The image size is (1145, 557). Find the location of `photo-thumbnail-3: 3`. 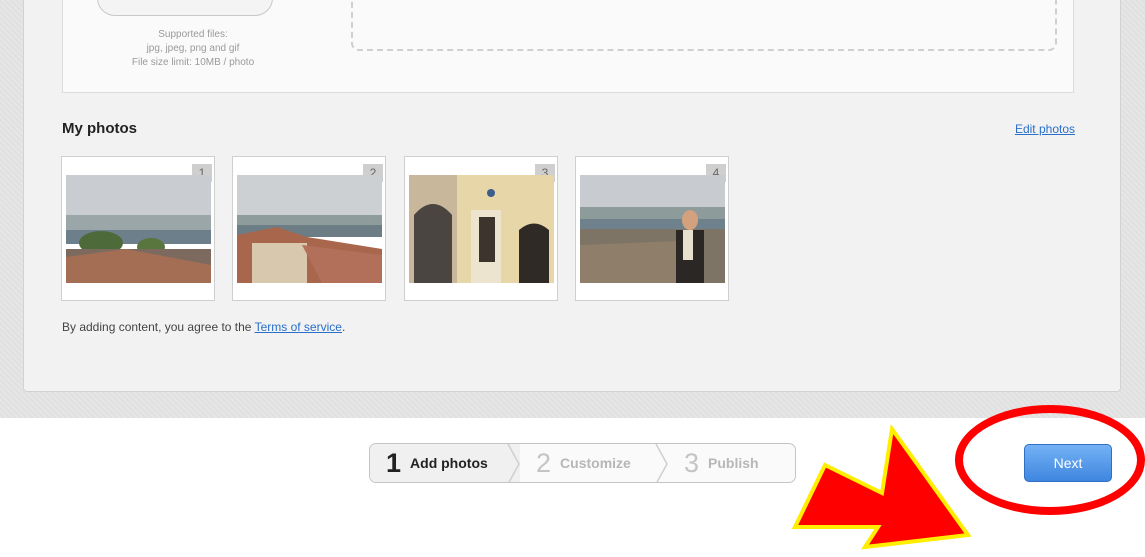

photo-thumbnail-3: 3 is located at coordinates (481, 228).